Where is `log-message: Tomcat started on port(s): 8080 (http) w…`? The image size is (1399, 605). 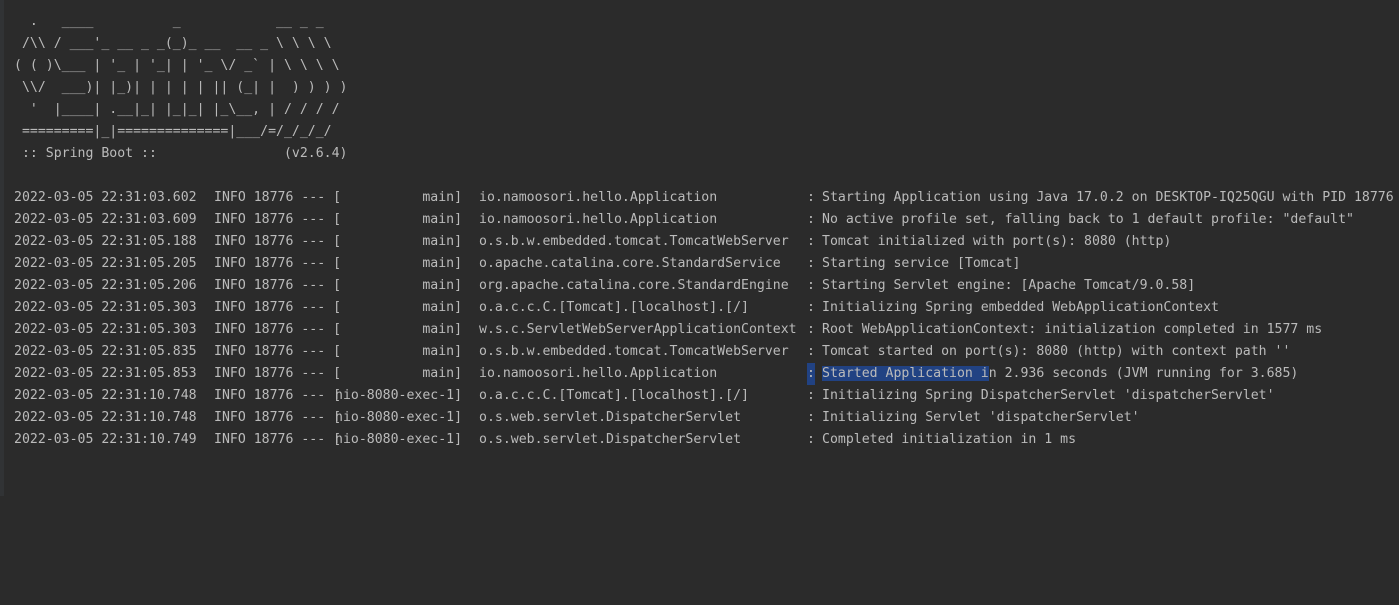 log-message: Tomcat started on port(s): 8080 (http) w… is located at coordinates (1056, 351).